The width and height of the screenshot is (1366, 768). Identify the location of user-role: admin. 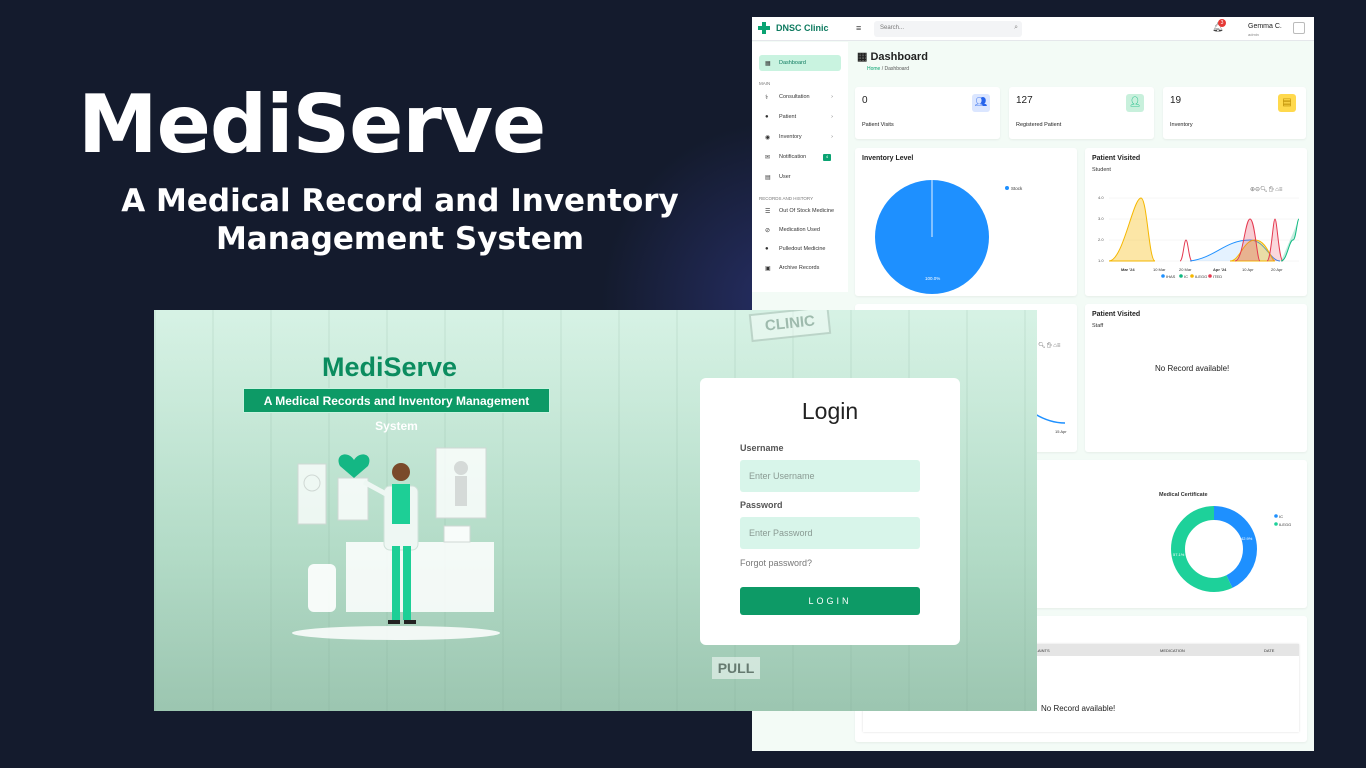
(1253, 34).